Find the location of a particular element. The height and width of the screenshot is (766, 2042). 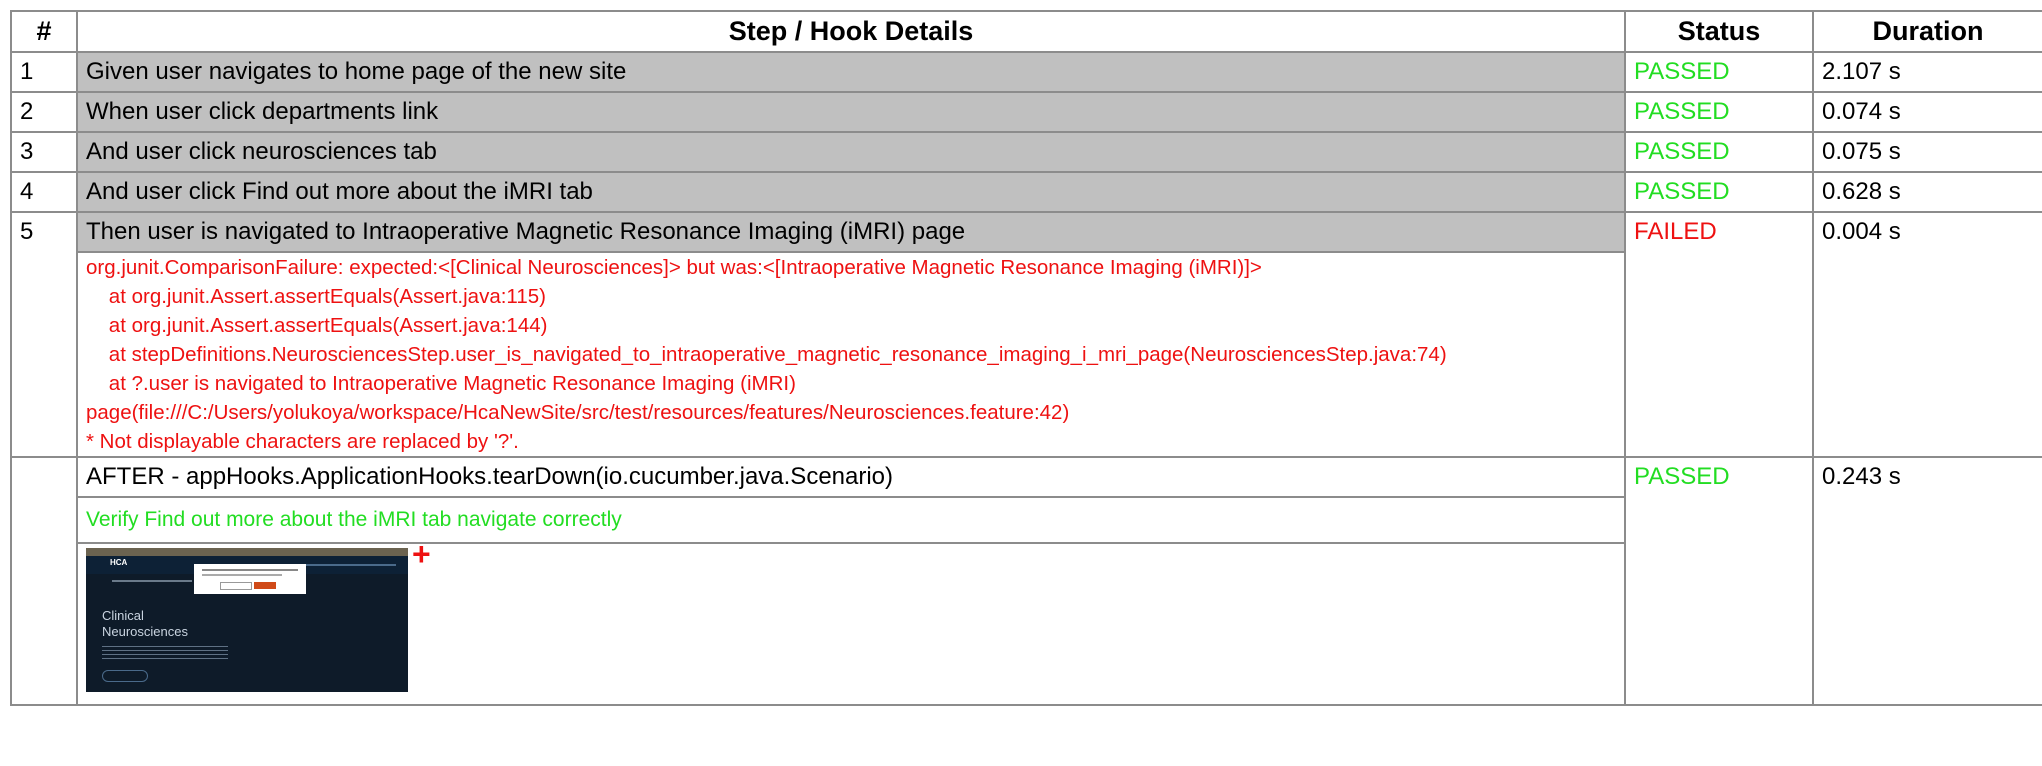

step-num: 1 is located at coordinates (44, 72).